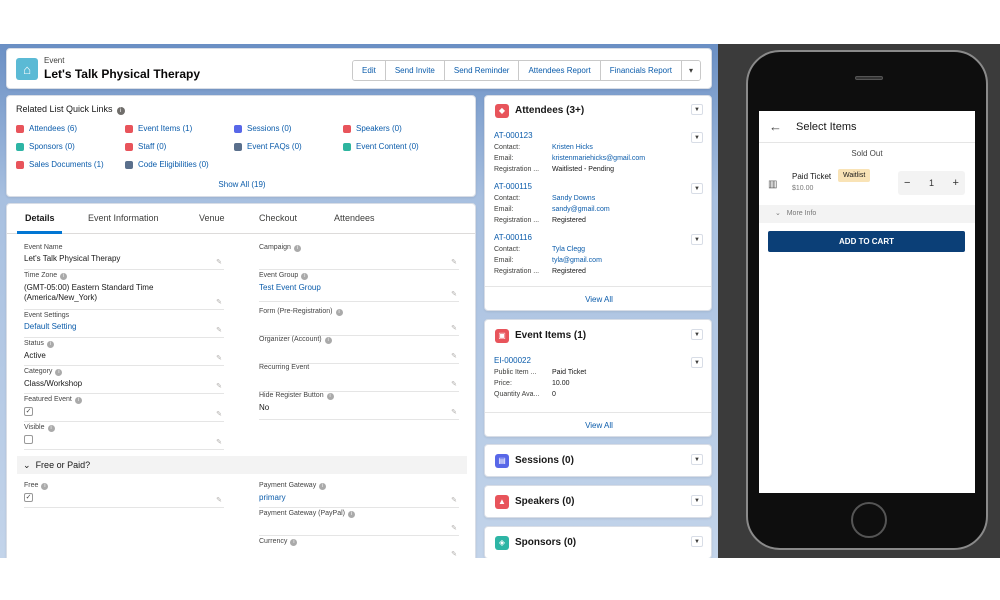 This screenshot has height=600, width=1000. I want to click on event-settings-link: Default Setting, so click(124, 327).